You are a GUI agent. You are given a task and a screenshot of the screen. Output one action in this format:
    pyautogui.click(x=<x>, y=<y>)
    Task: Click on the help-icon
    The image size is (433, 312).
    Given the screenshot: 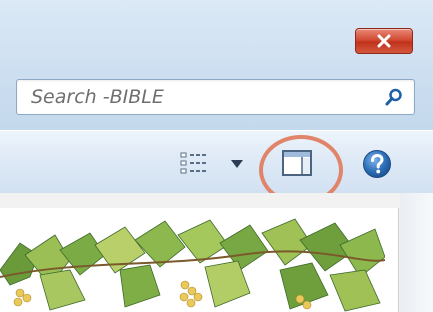 What is the action you would take?
    pyautogui.click(x=377, y=164)
    